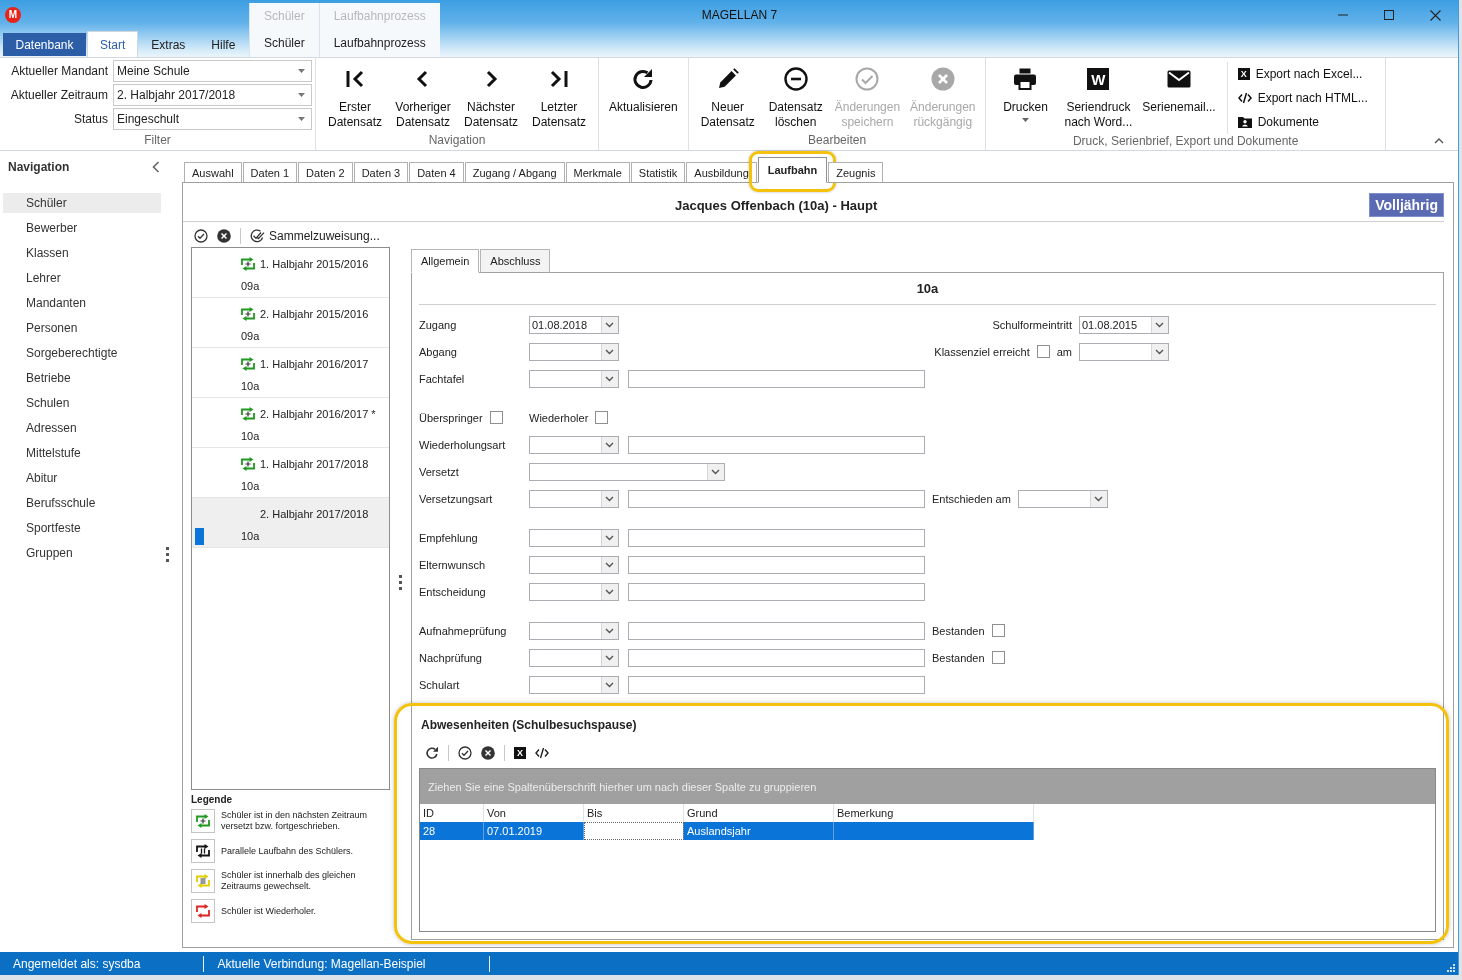 Image resolution: width=1462 pixels, height=980 pixels. Describe the element at coordinates (1389, 15) in the screenshot. I see `maximize-icon` at that location.